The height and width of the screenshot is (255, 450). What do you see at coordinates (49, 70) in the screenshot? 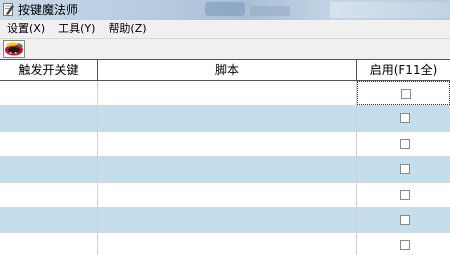
I see `column-header-trigger-key: 触发开关键` at bounding box center [49, 70].